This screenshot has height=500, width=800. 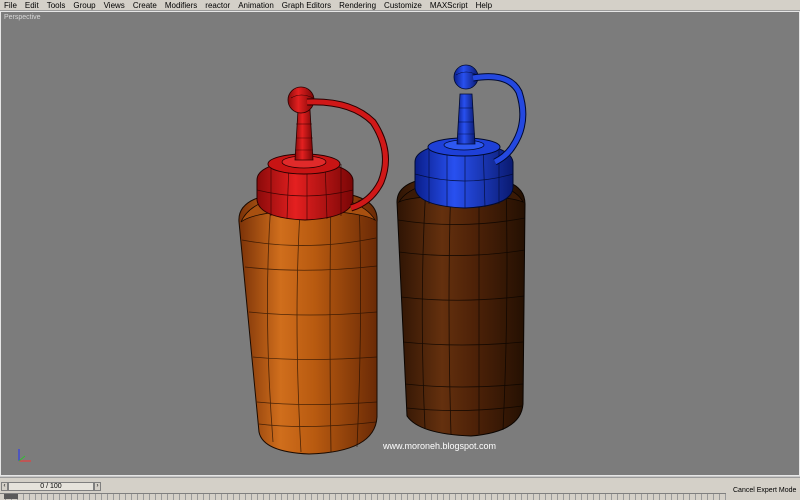 What do you see at coordinates (357, 5) in the screenshot?
I see `menu-rendering: Rendering` at bounding box center [357, 5].